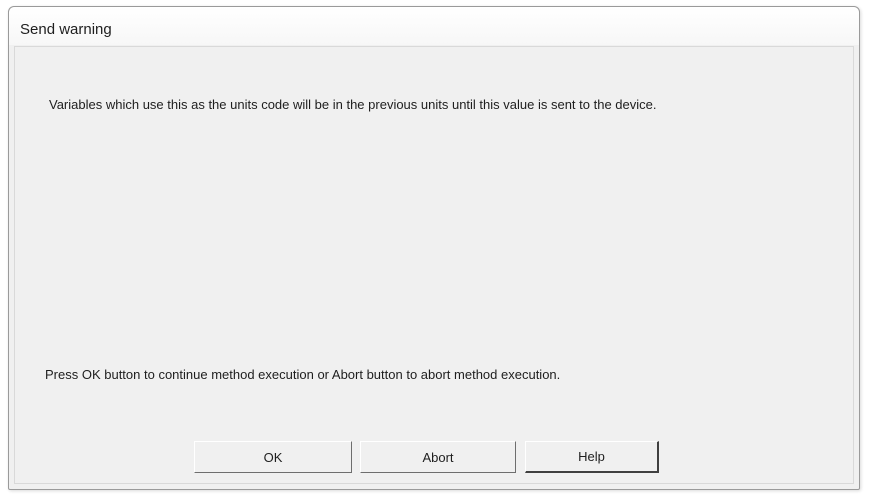  Describe the element at coordinates (434, 26) in the screenshot. I see `title-bar: Send warning` at that location.